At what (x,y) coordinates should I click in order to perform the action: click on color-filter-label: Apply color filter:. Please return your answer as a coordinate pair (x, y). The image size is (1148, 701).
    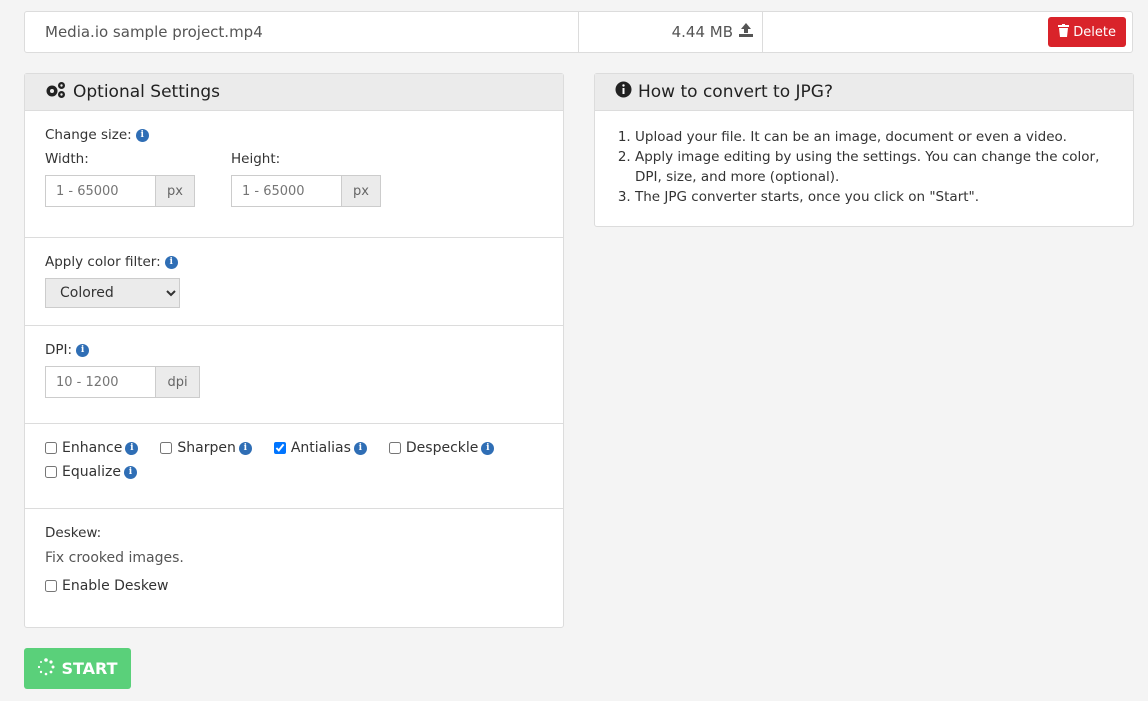
    Looking at the image, I should click on (103, 262).